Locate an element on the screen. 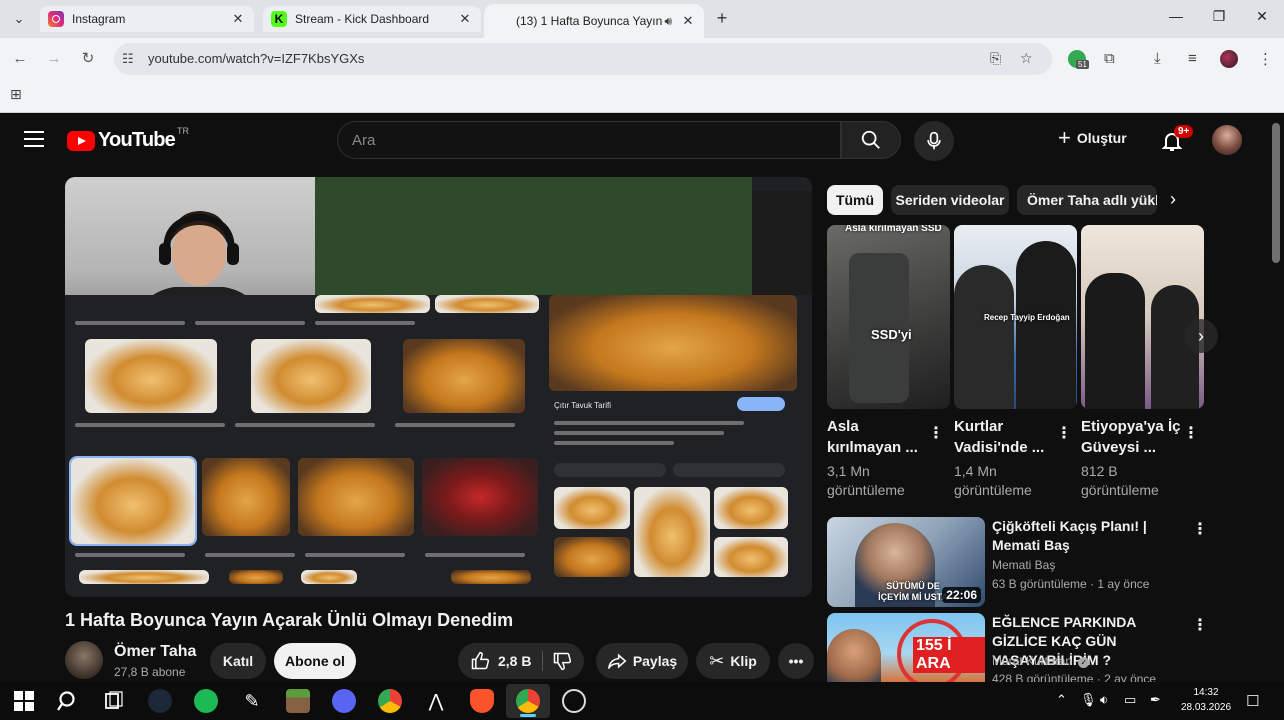  obs-icon is located at coordinates (574, 701).